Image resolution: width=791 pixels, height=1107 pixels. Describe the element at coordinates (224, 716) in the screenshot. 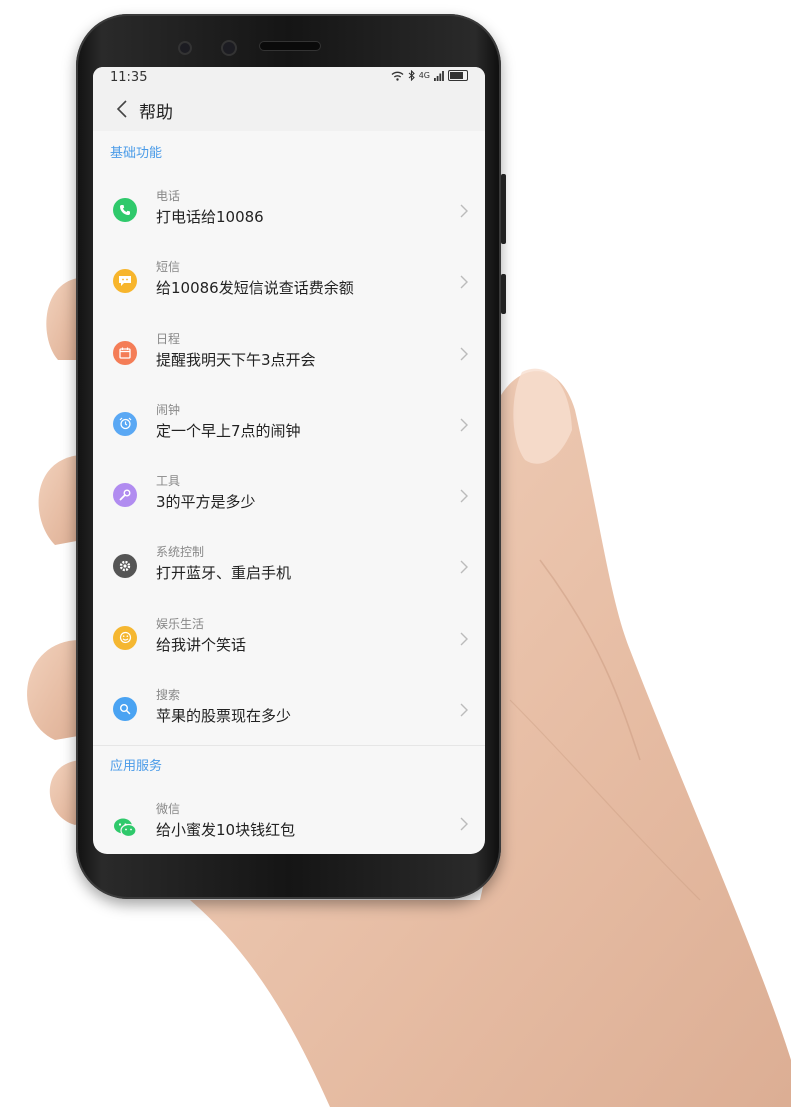

I see `item-example: 苹果的股票现在多少` at that location.